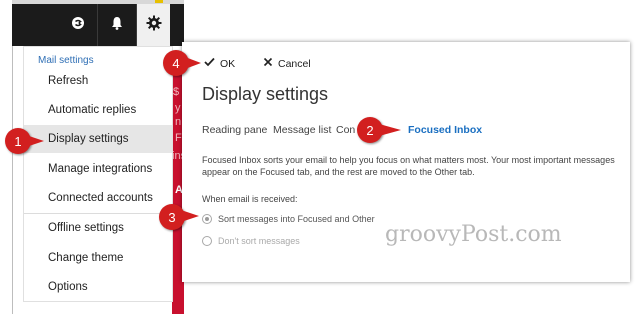  Describe the element at coordinates (294, 63) in the screenshot. I see `cancel-label: Cancel` at that location.